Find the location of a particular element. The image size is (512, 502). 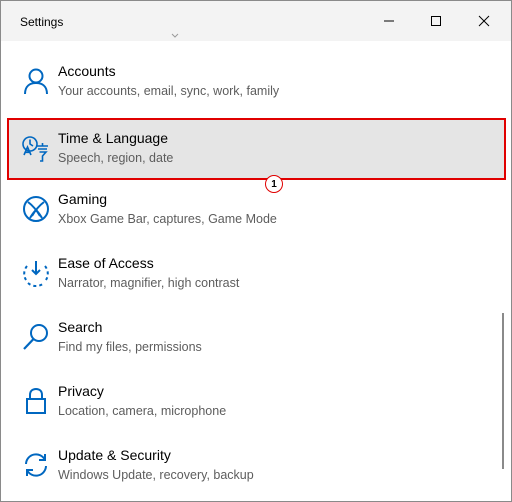

item-description: Speech, region, date is located at coordinates (116, 158).